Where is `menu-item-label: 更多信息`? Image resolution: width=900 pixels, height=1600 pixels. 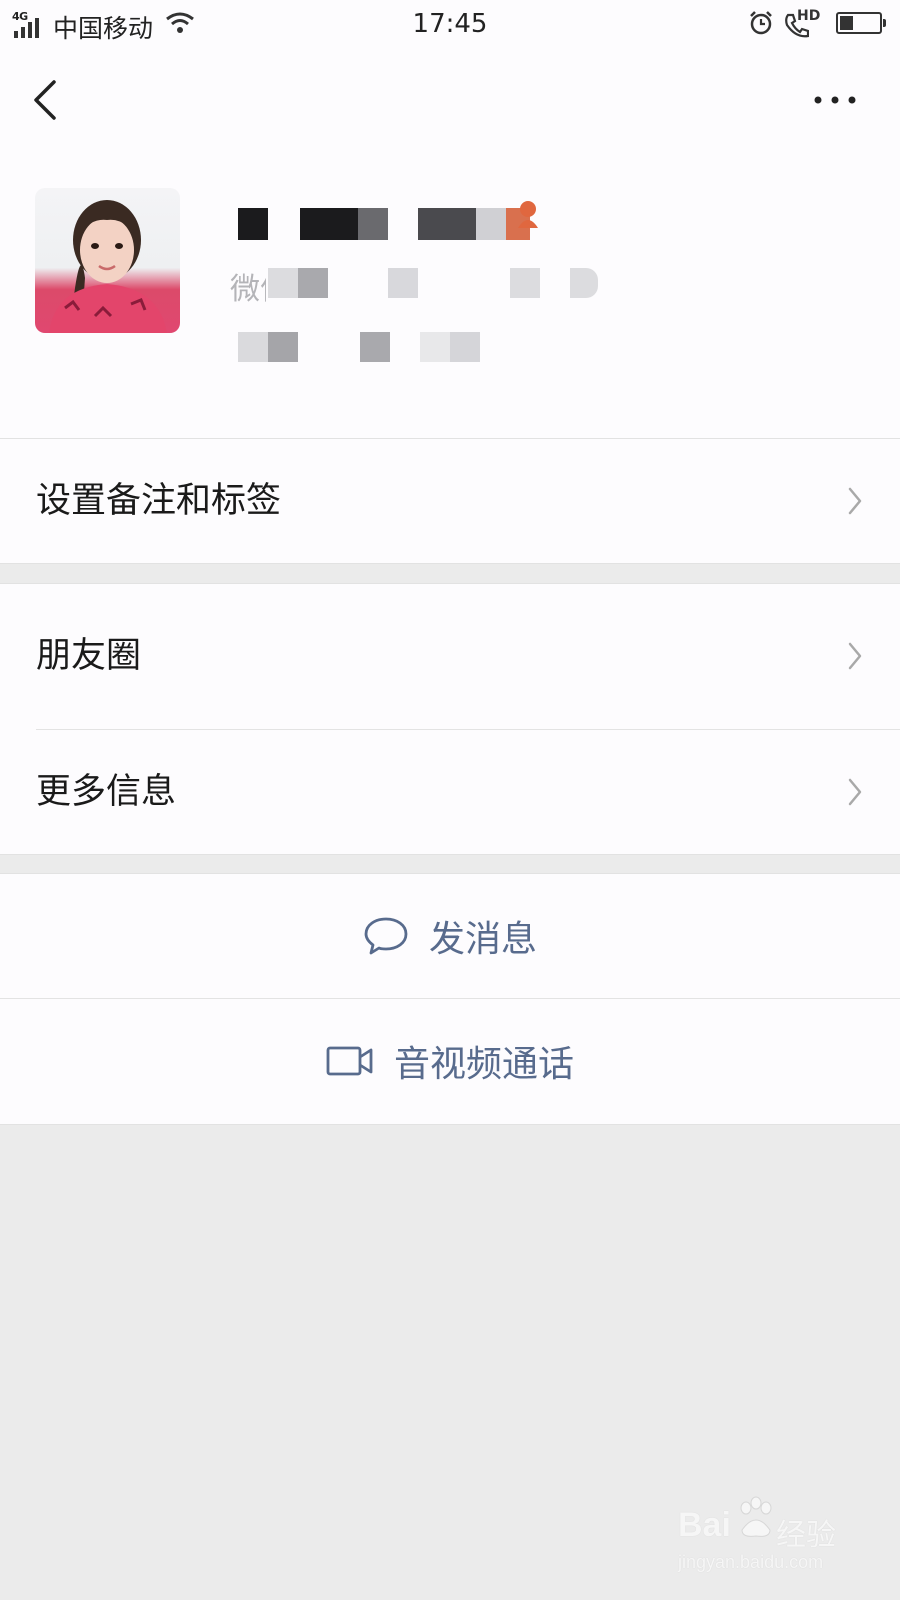
menu-item-label: 更多信息 is located at coordinates (106, 792).